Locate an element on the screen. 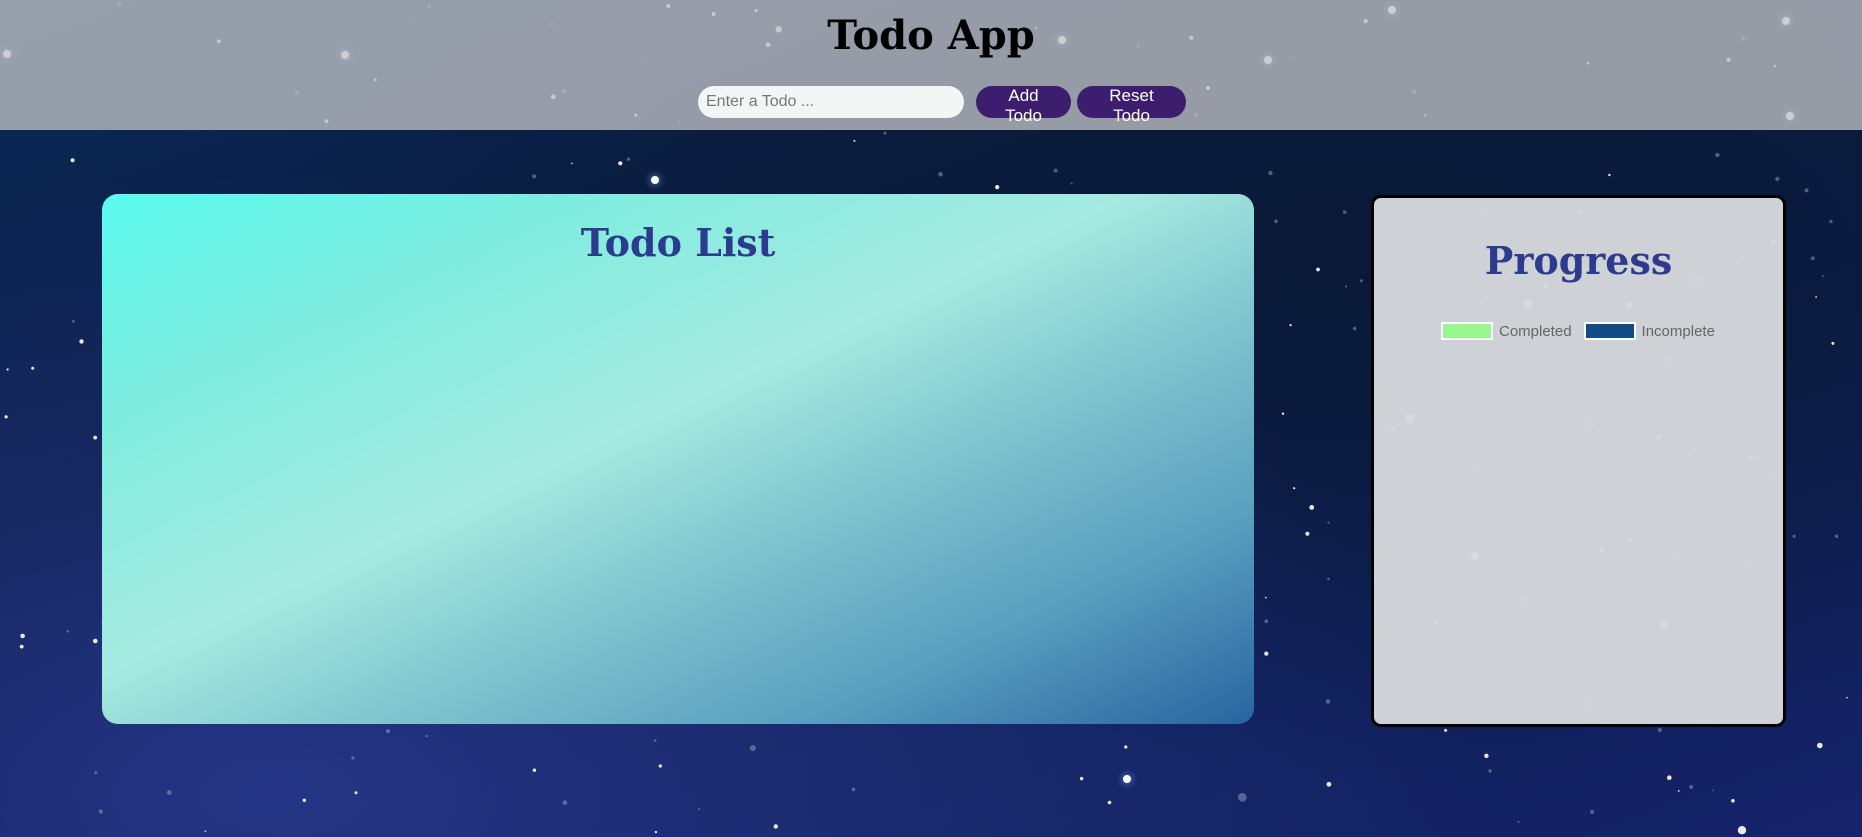 Image resolution: width=1862 pixels, height=837 pixels. legend-item-incomplete: Incomplete is located at coordinates (1649, 331).